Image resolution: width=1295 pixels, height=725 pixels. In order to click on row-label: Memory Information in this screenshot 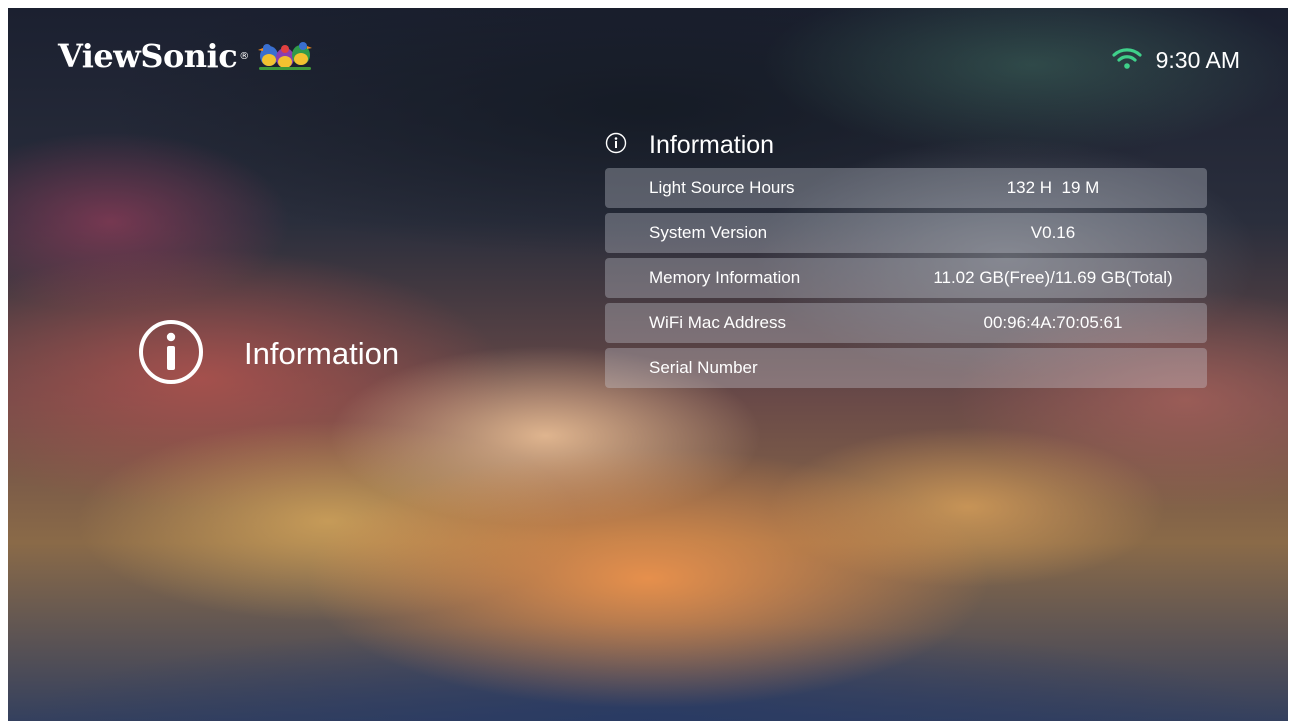, I will do `click(725, 277)`.